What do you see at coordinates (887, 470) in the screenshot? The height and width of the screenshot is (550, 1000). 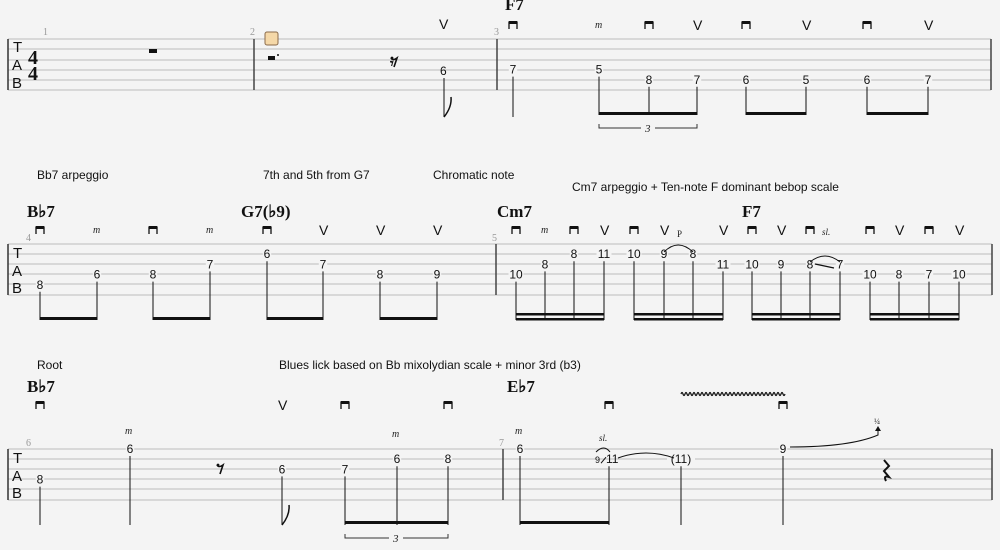 I see `quarter-rest-icon` at bounding box center [887, 470].